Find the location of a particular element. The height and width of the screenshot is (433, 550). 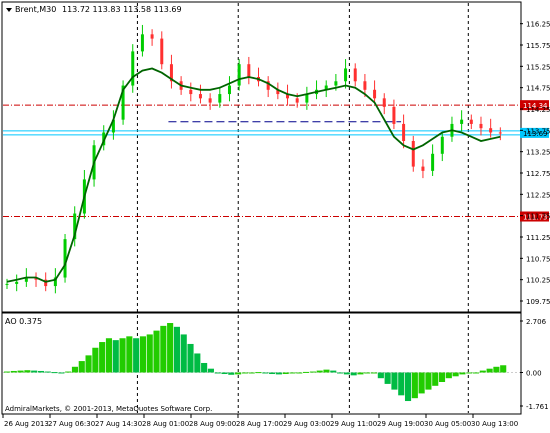

time-tick-label: 29 Aug 03:00 is located at coordinates (306, 424).